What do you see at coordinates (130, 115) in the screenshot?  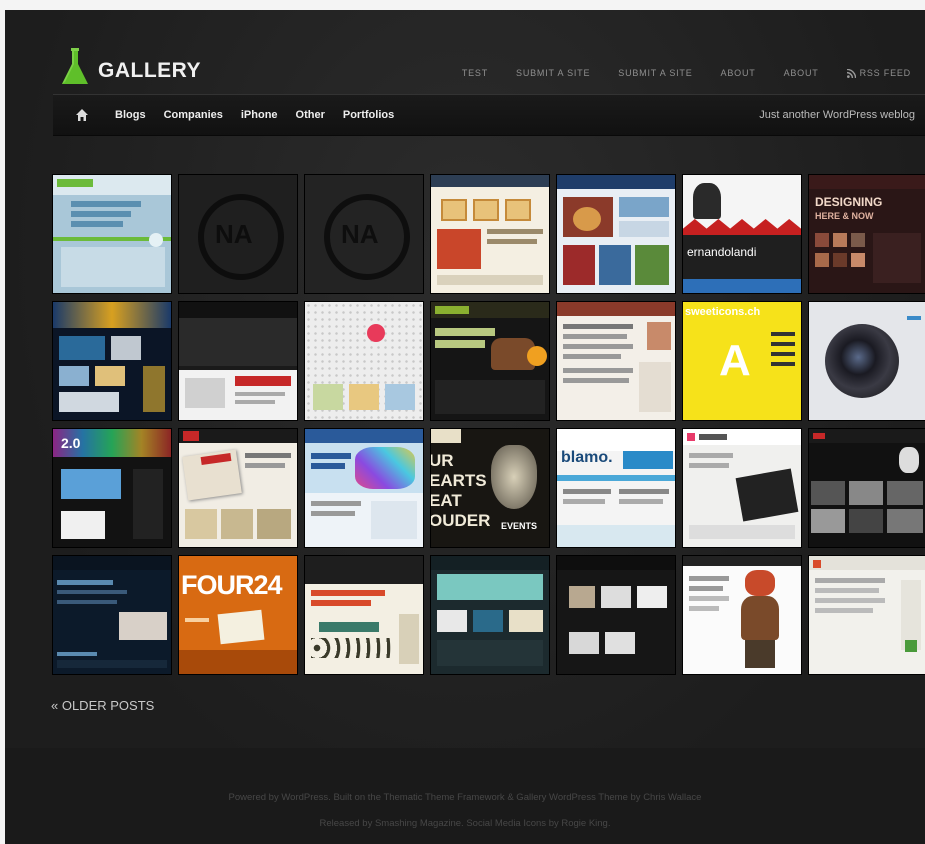 I see `category-blogs: Blogs` at bounding box center [130, 115].